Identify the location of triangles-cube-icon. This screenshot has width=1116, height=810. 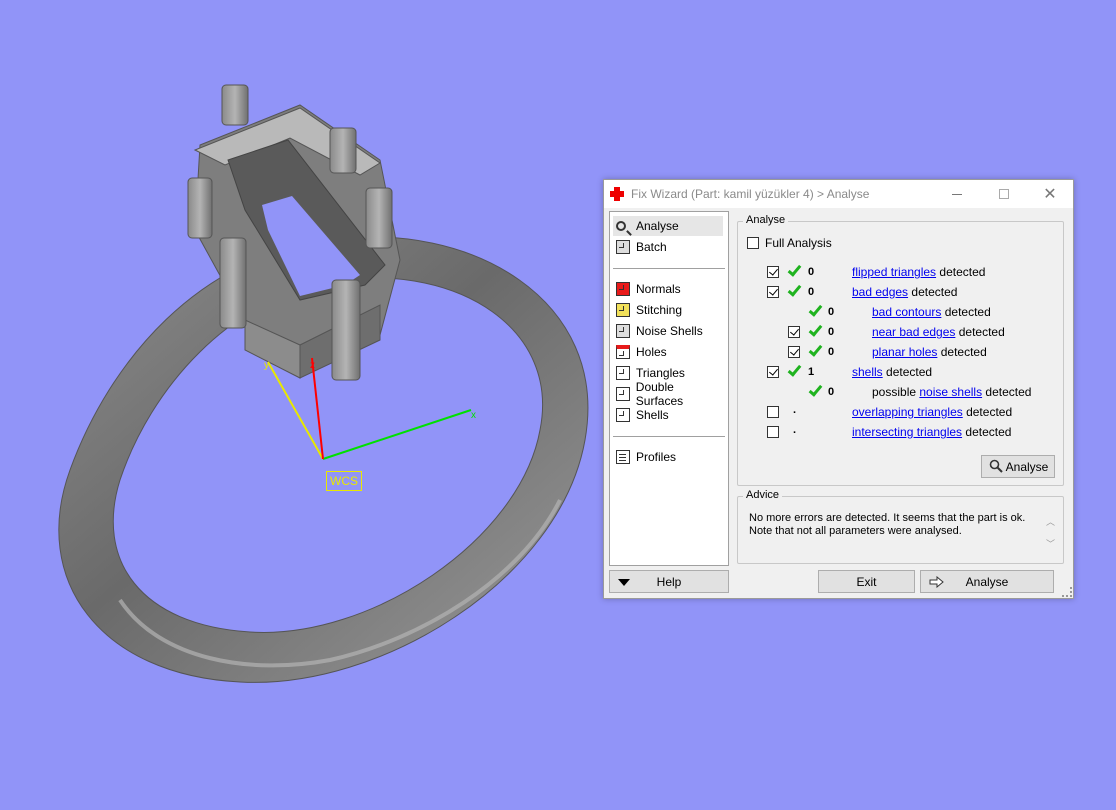
(623, 373).